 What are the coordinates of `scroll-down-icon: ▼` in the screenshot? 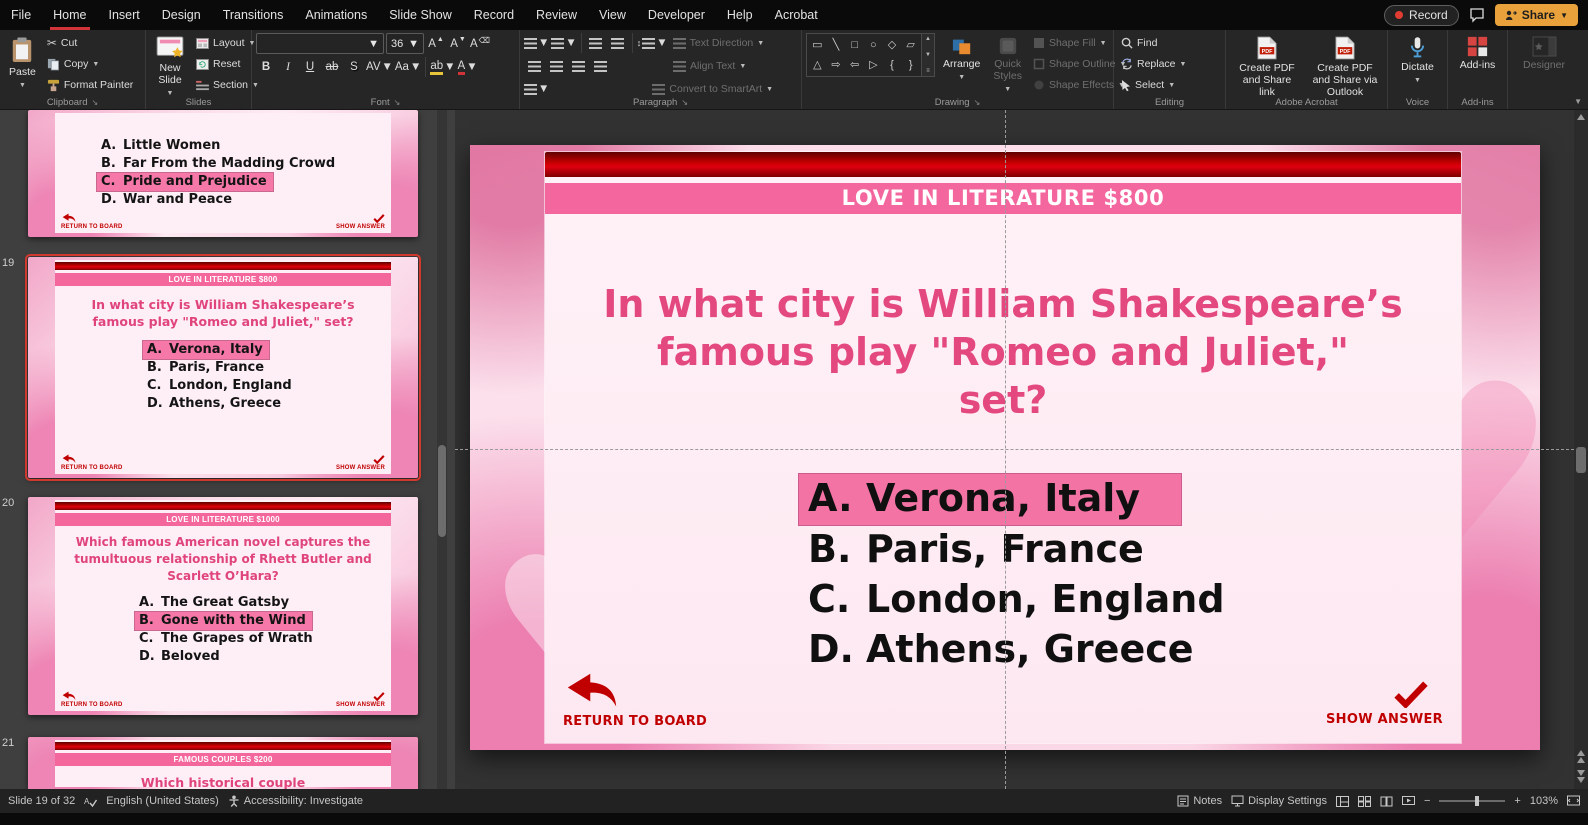 It's located at (928, 55).